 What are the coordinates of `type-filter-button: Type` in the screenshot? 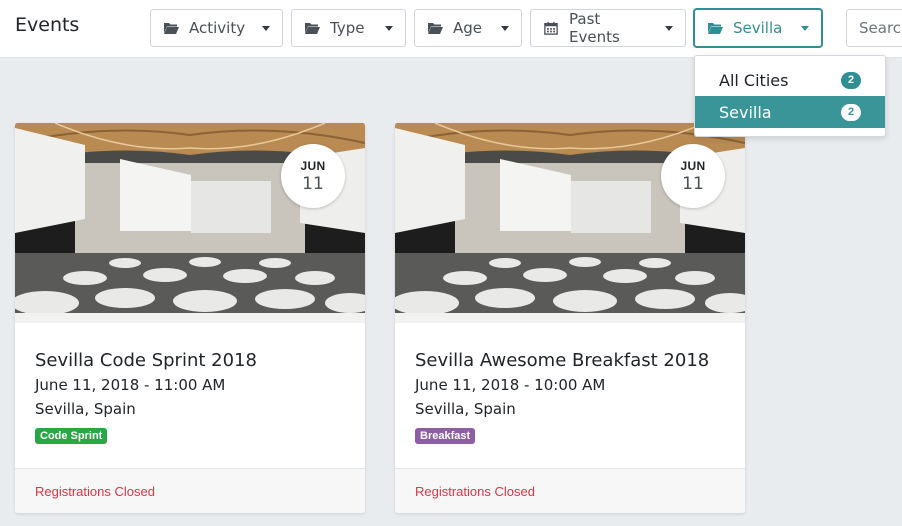 It's located at (348, 28).